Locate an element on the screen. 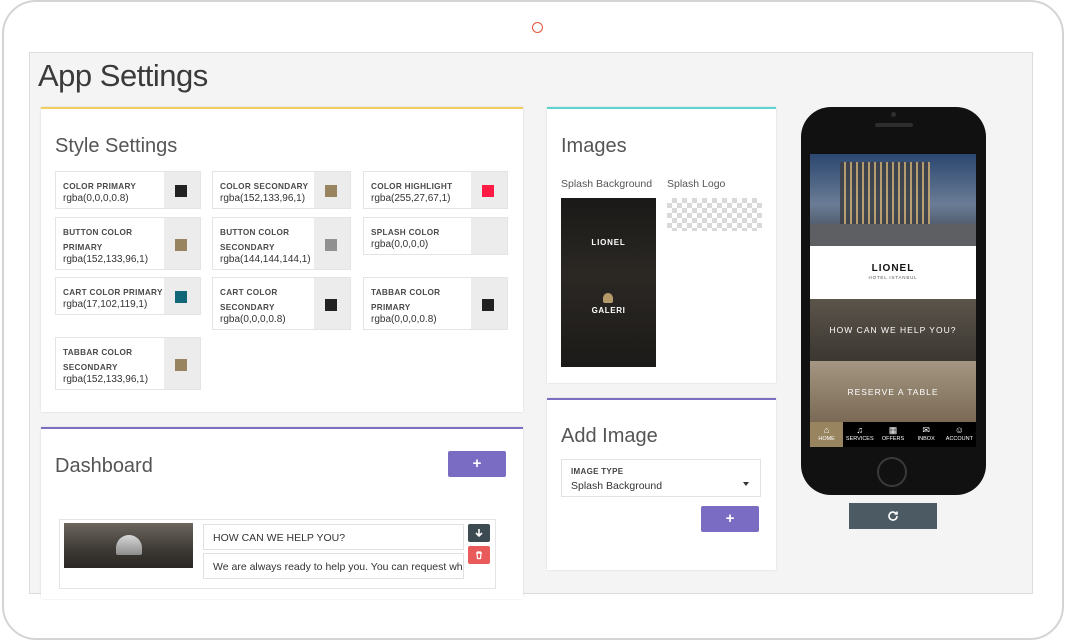 This screenshot has height=640, width=1068. cart-color-secondary-swatch-area is located at coordinates (332, 303).